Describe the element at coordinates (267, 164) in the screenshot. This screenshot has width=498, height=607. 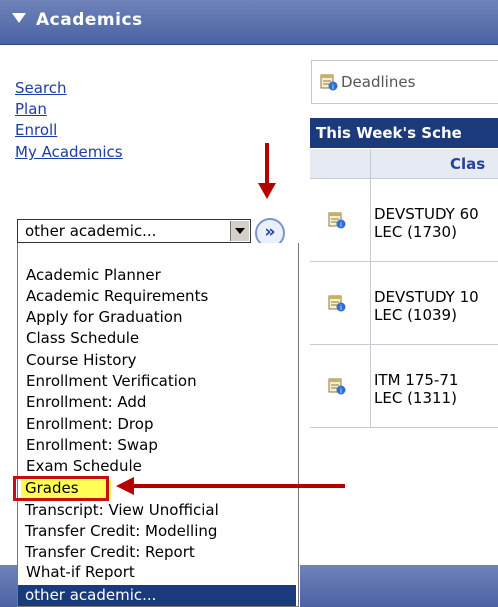
I see `annotation-arrow-down` at that location.